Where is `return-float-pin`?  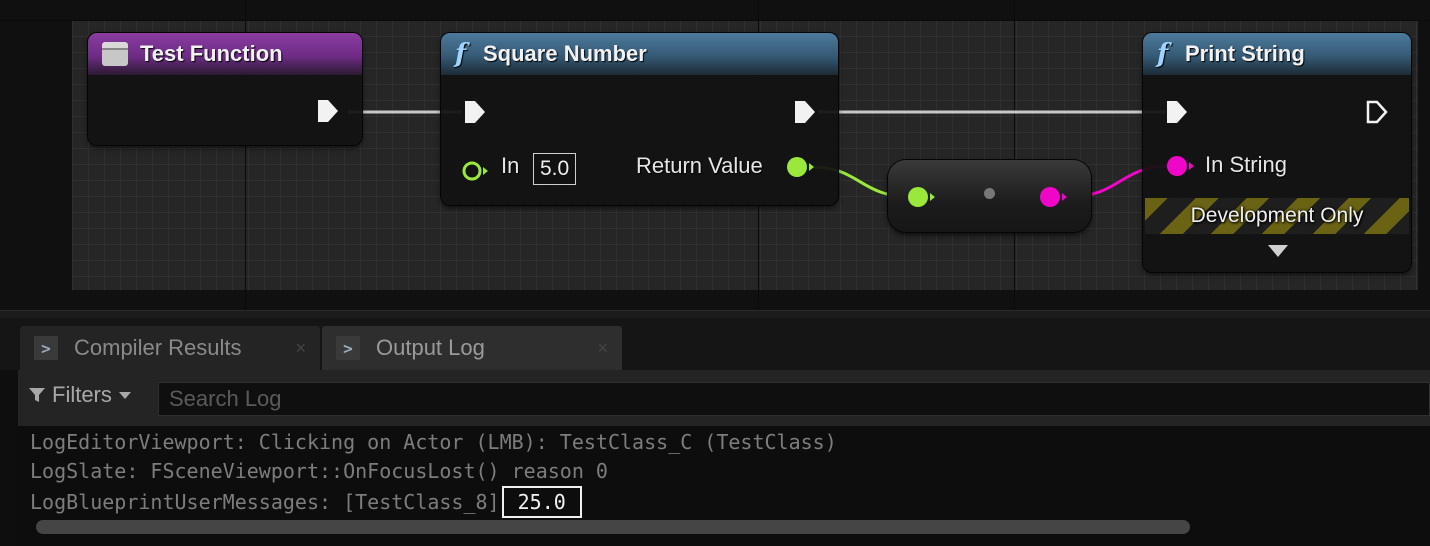
return-float-pin is located at coordinates (801, 167).